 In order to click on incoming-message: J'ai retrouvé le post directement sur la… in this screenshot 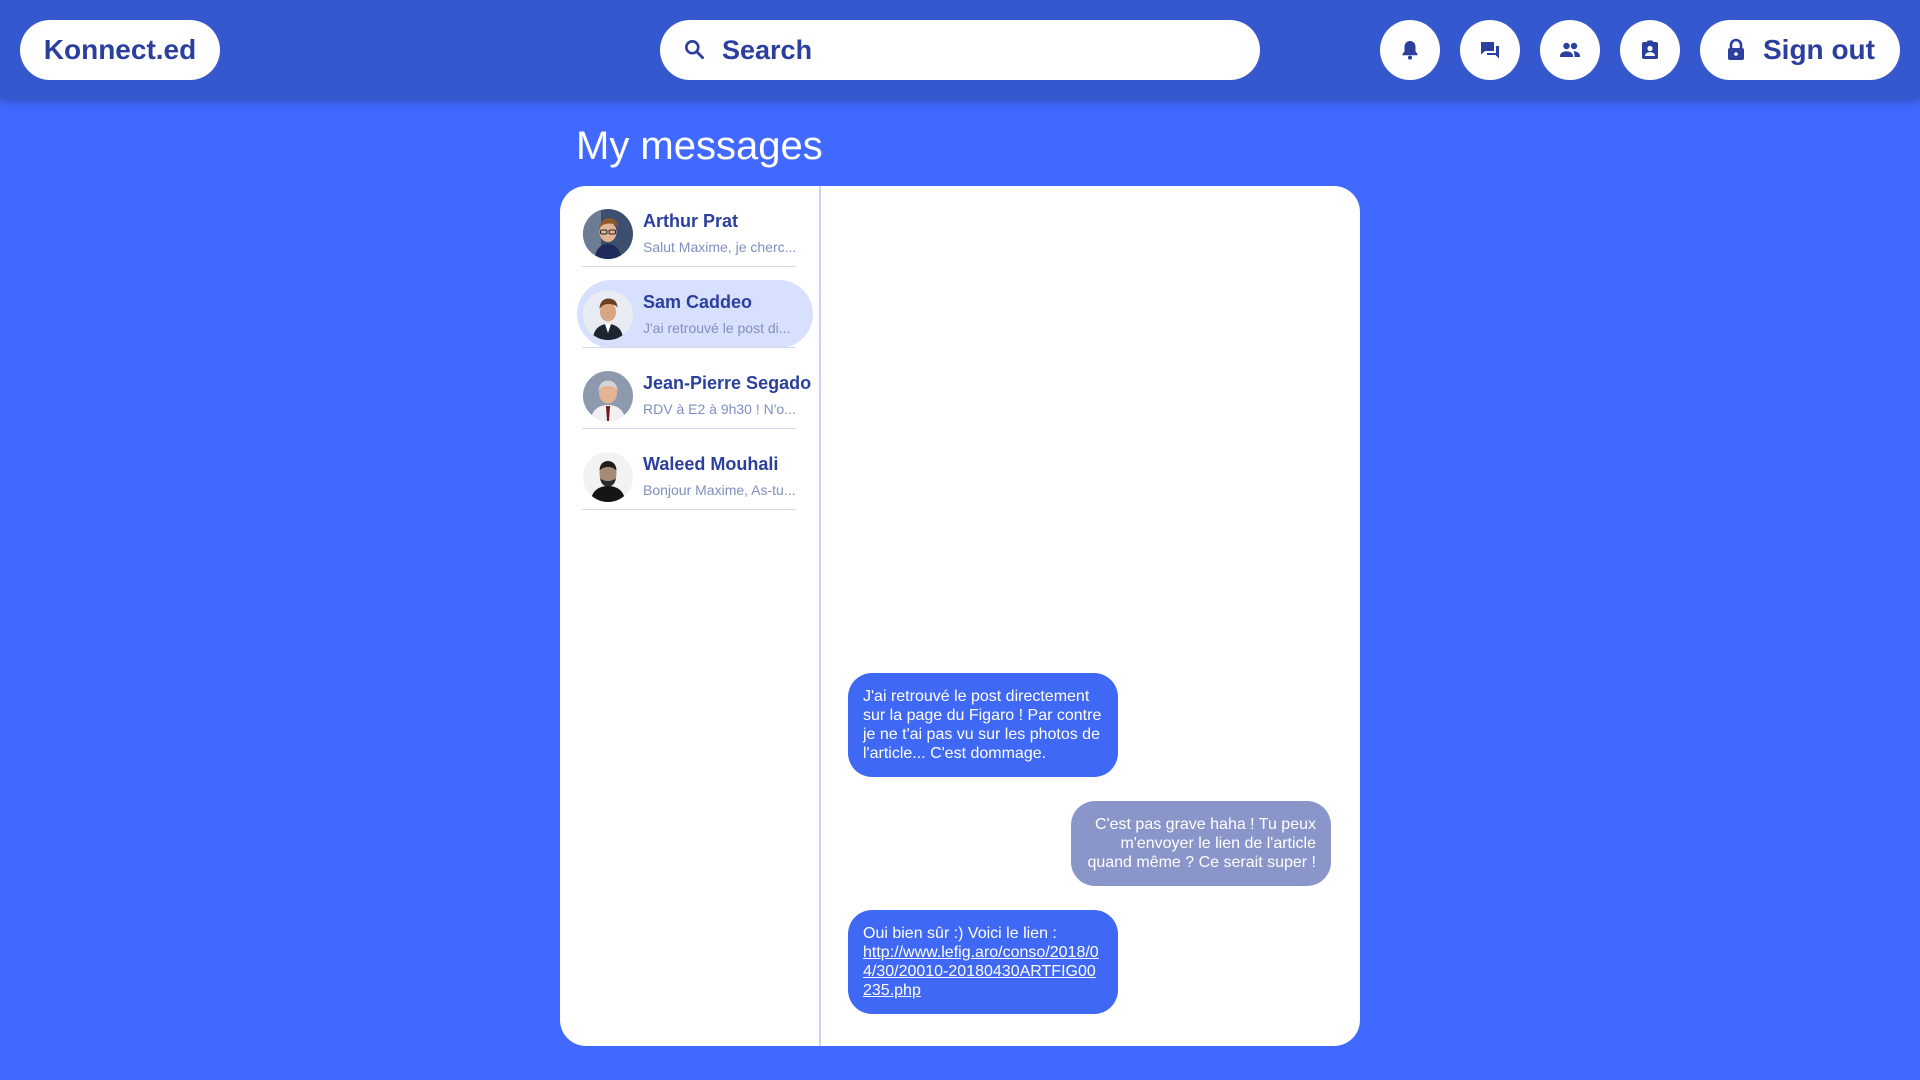, I will do `click(983, 725)`.